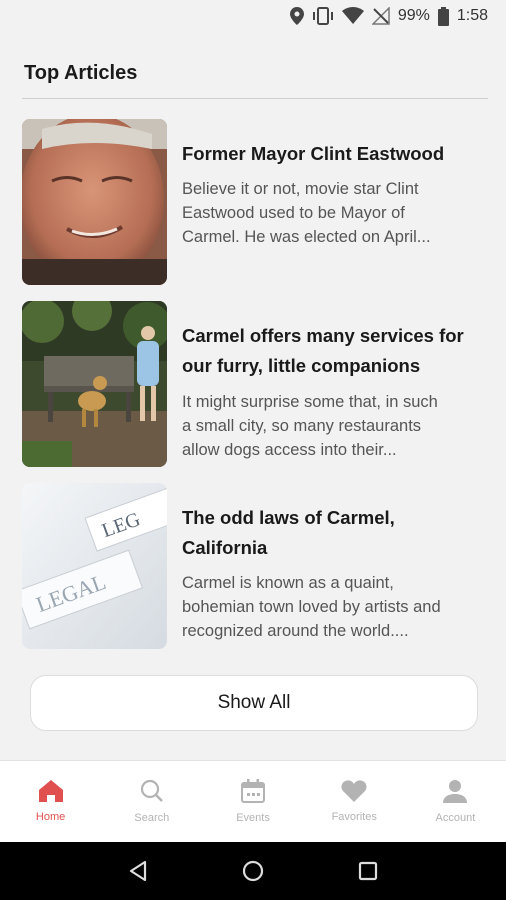 This screenshot has height=900, width=506. I want to click on nav-search: Search, so click(151, 801).